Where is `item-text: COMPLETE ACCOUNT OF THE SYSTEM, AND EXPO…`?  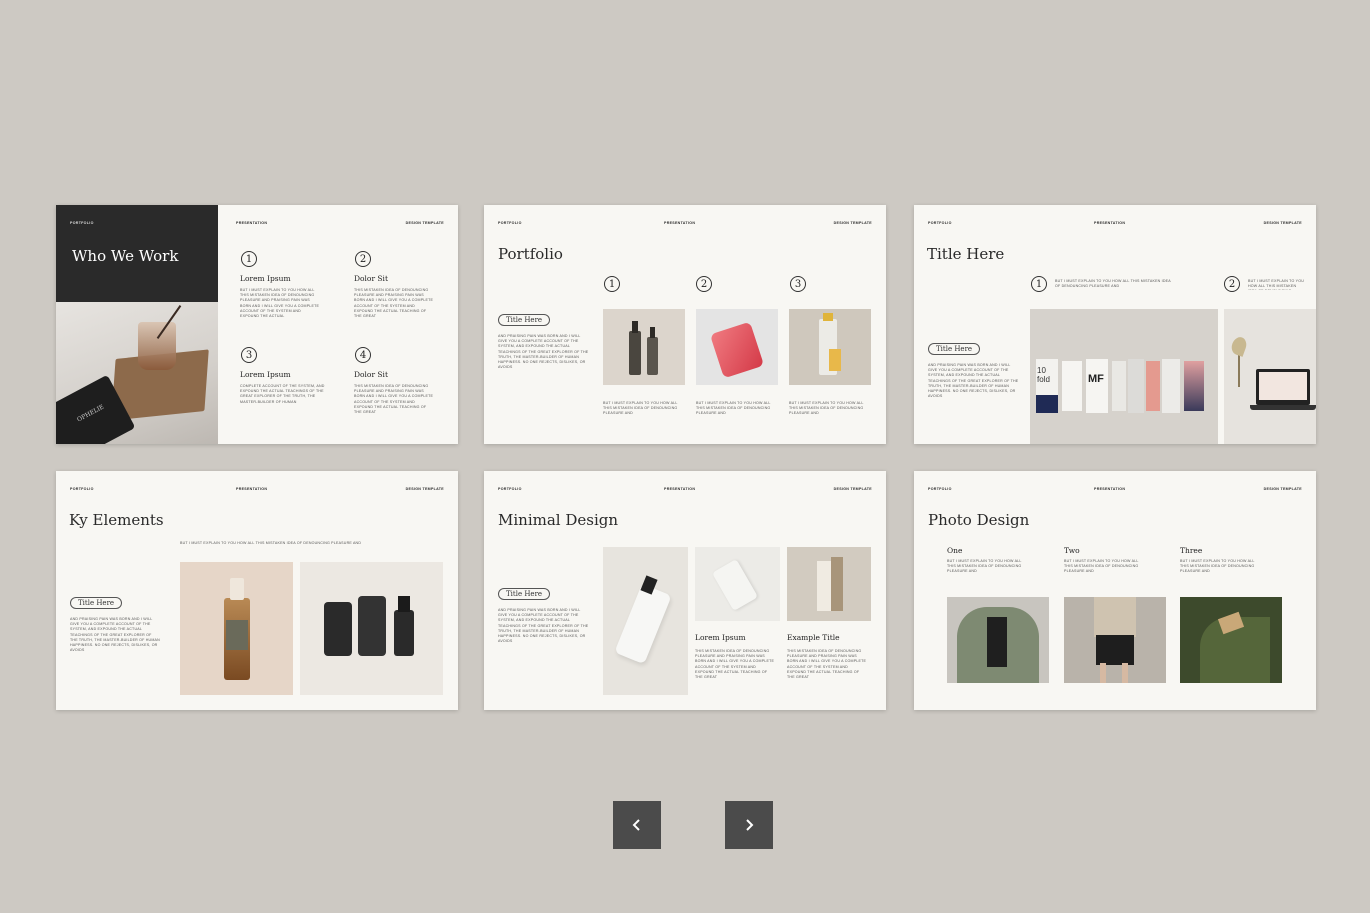 item-text: COMPLETE ACCOUNT OF THE SYSTEM, AND EXPO… is located at coordinates (282, 394).